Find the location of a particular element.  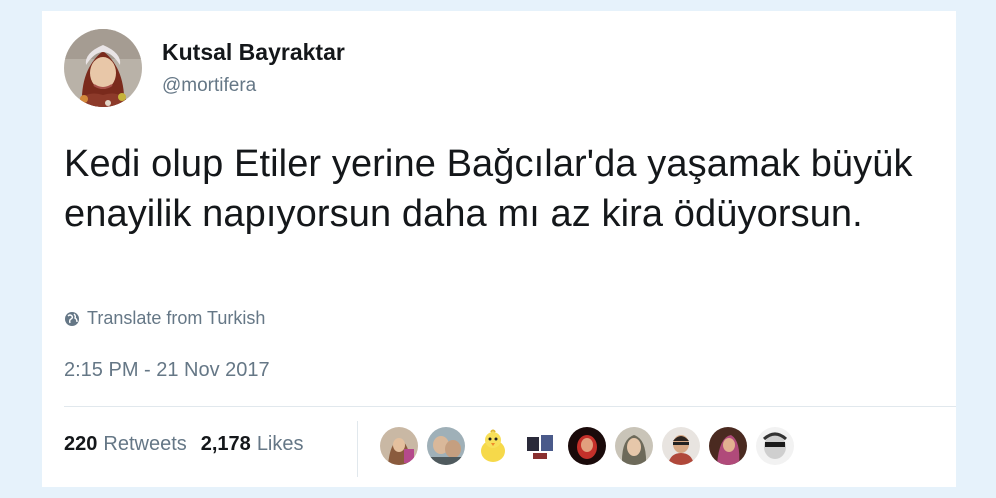

liker-avatar-4-icon is located at coordinates (540, 446).